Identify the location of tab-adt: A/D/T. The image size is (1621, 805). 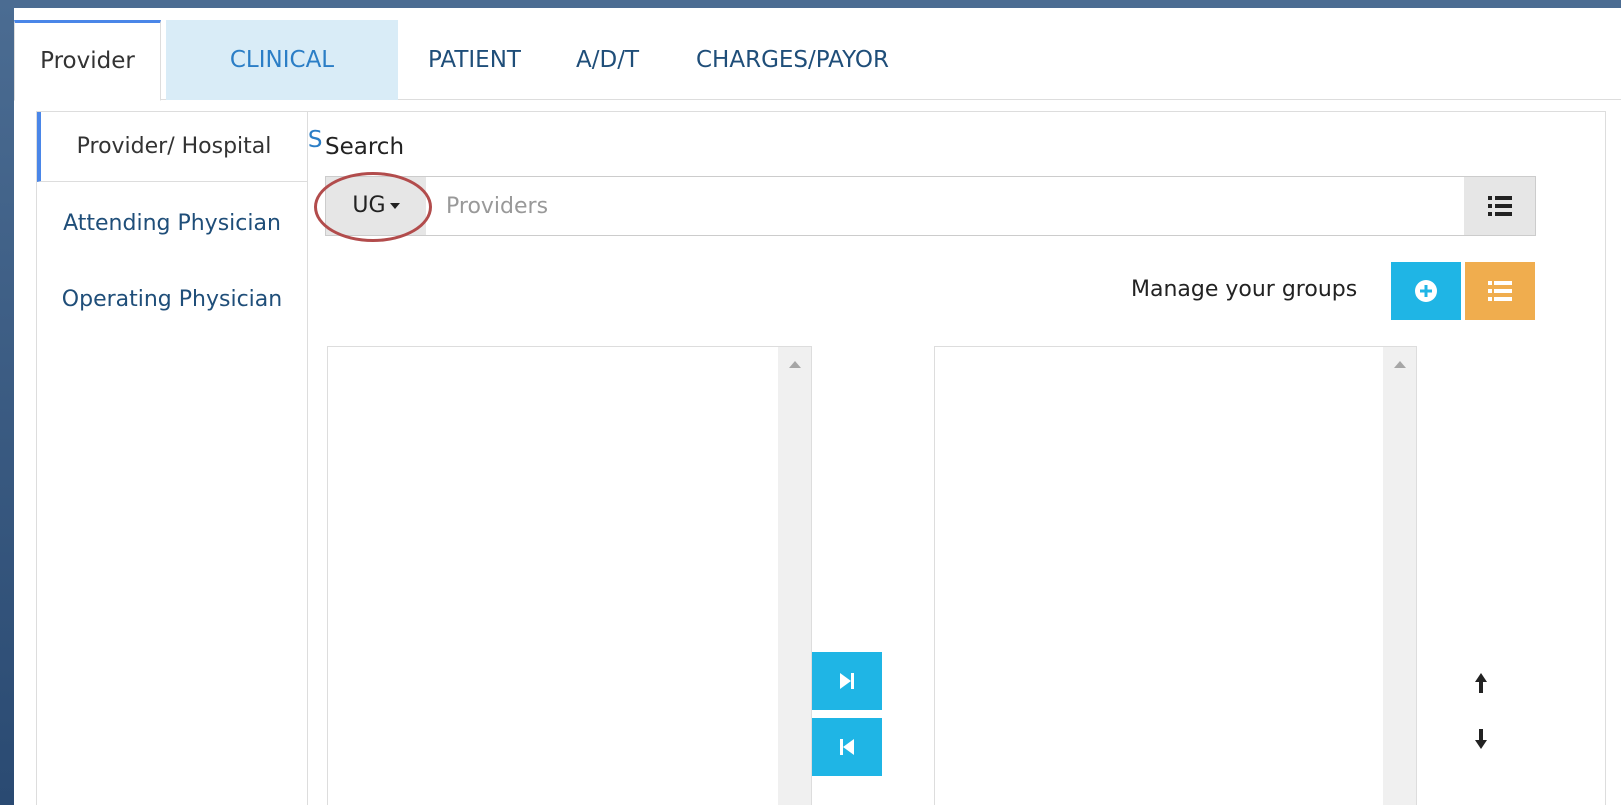
(607, 60).